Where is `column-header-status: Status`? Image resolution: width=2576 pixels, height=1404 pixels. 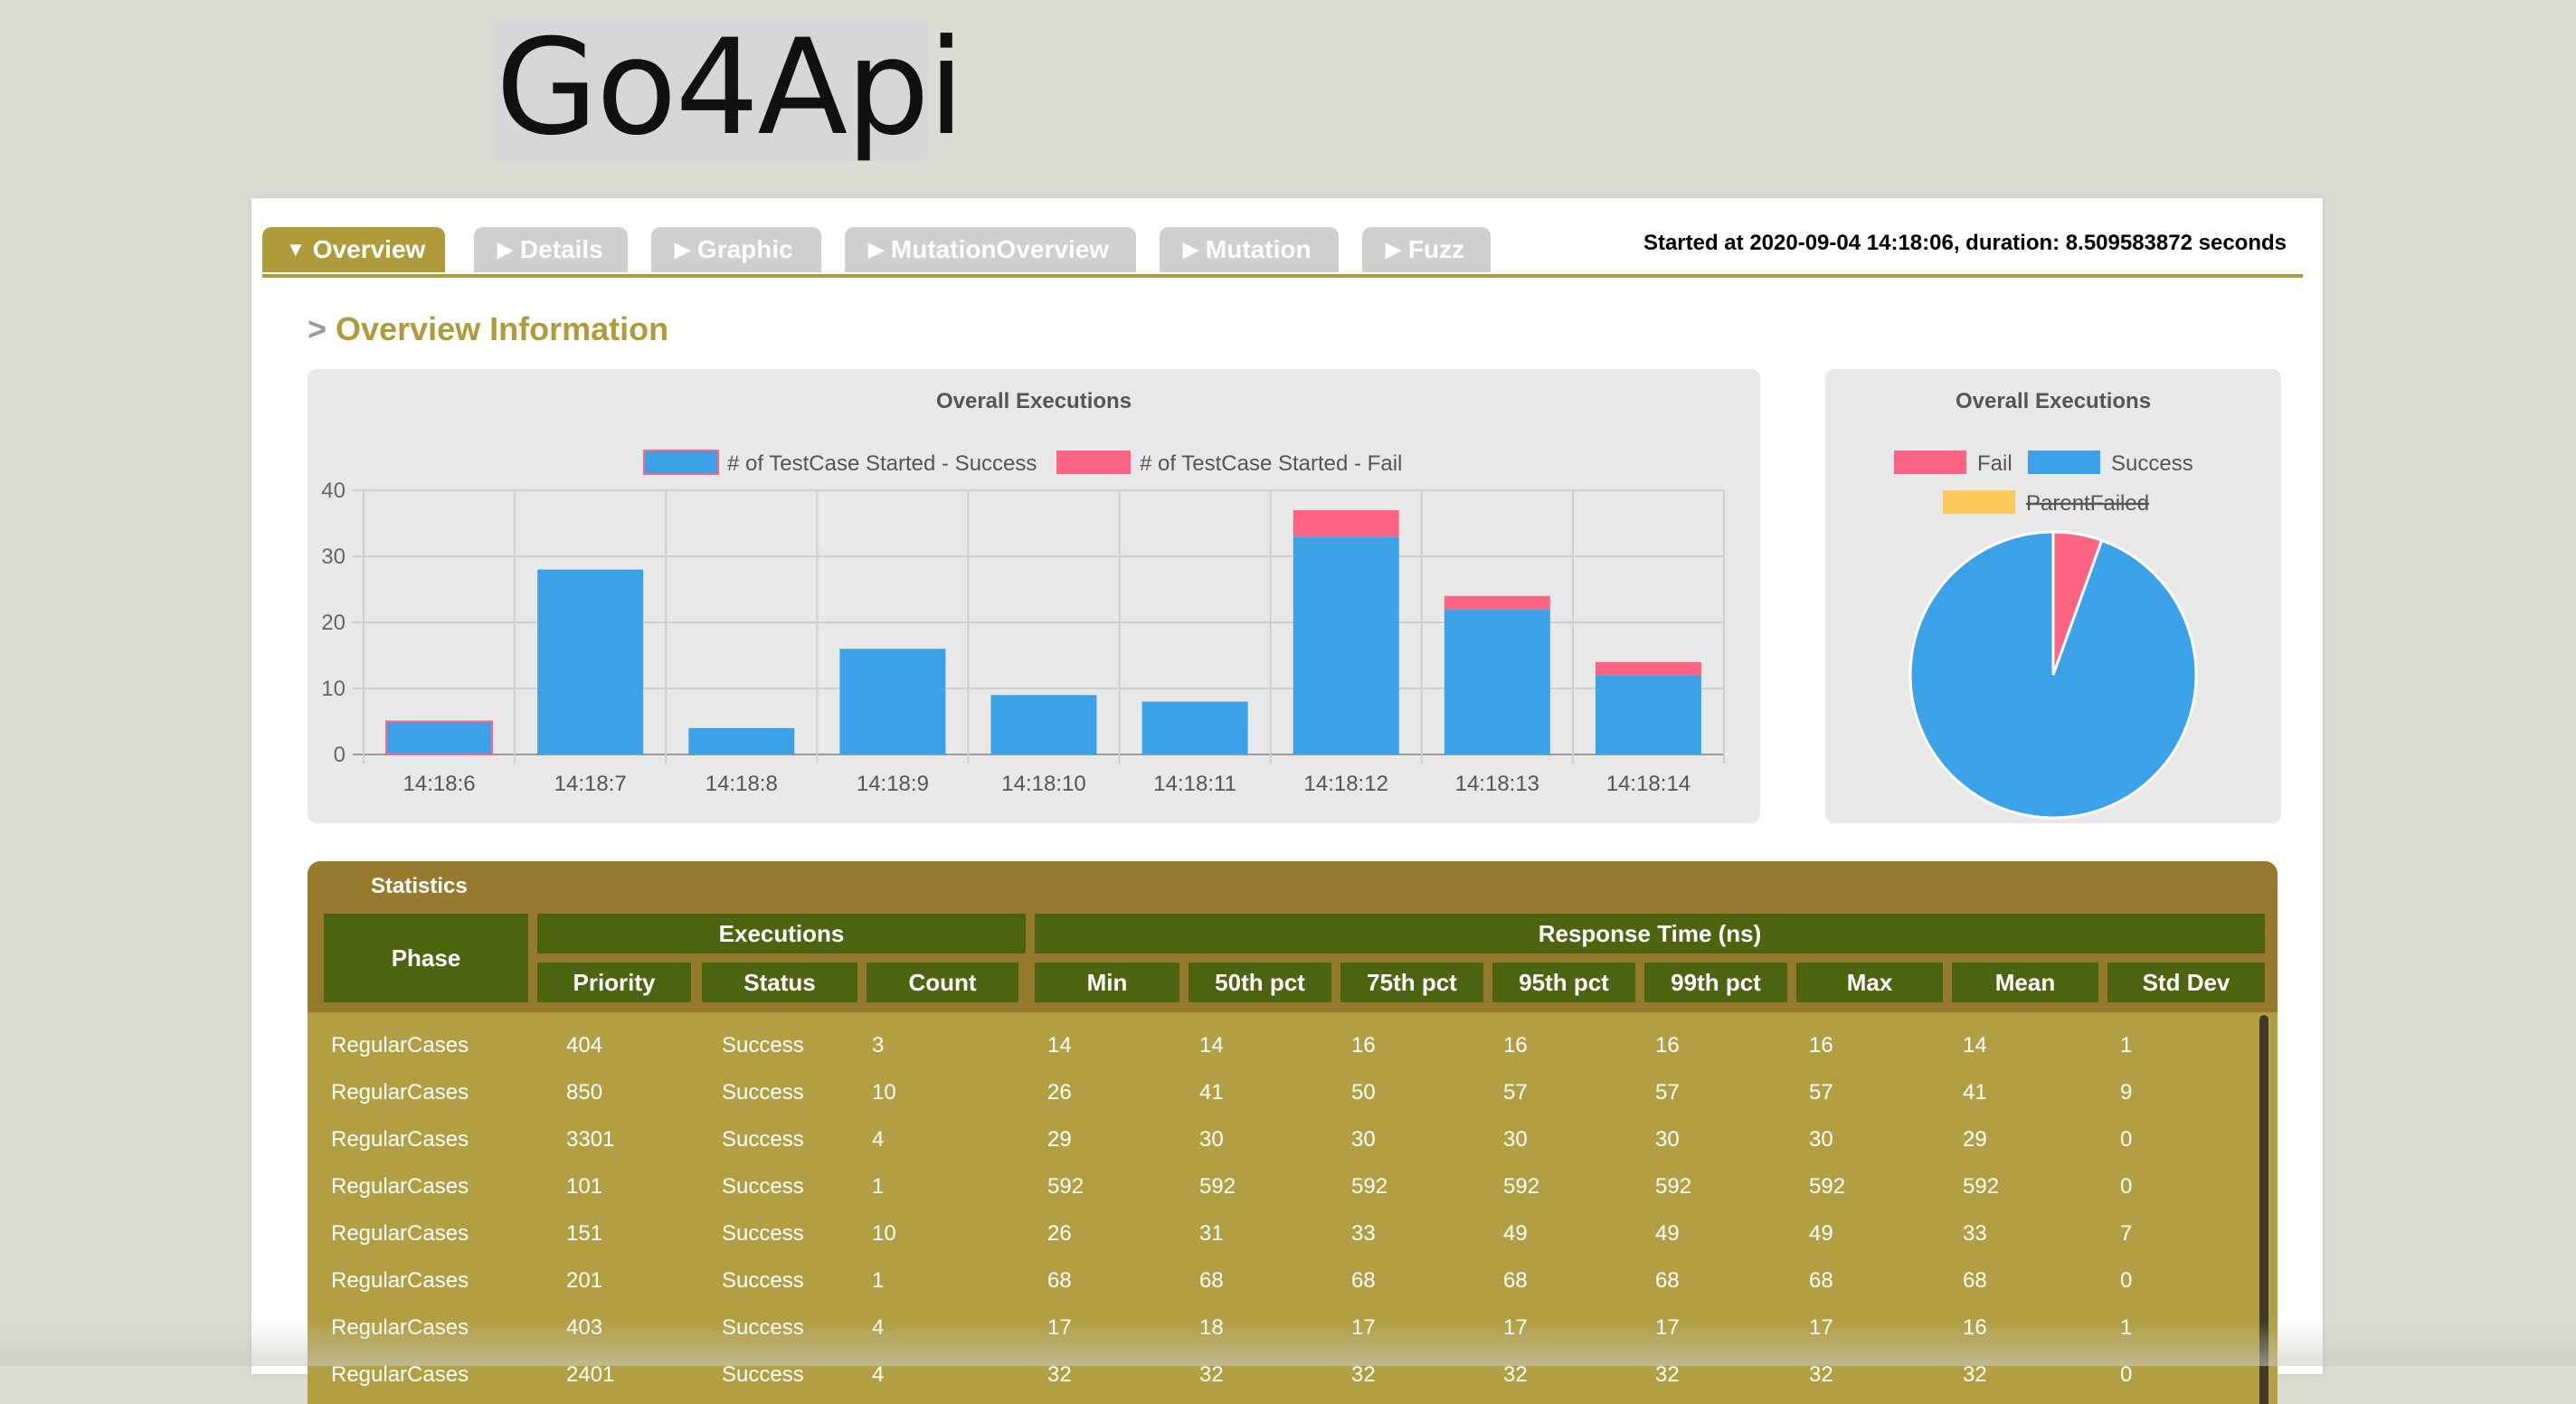 column-header-status: Status is located at coordinates (779, 982).